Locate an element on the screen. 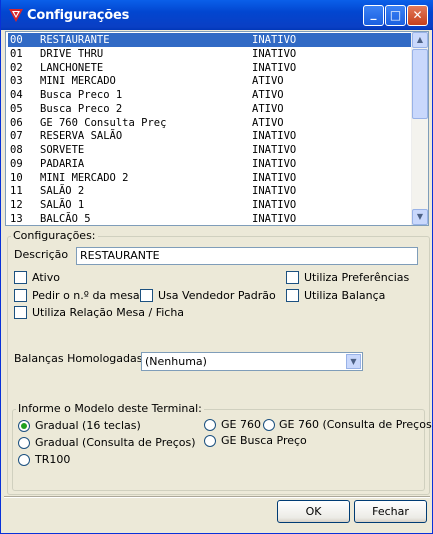 The image size is (433, 534). list-item-code: 01 is located at coordinates (16, 53).